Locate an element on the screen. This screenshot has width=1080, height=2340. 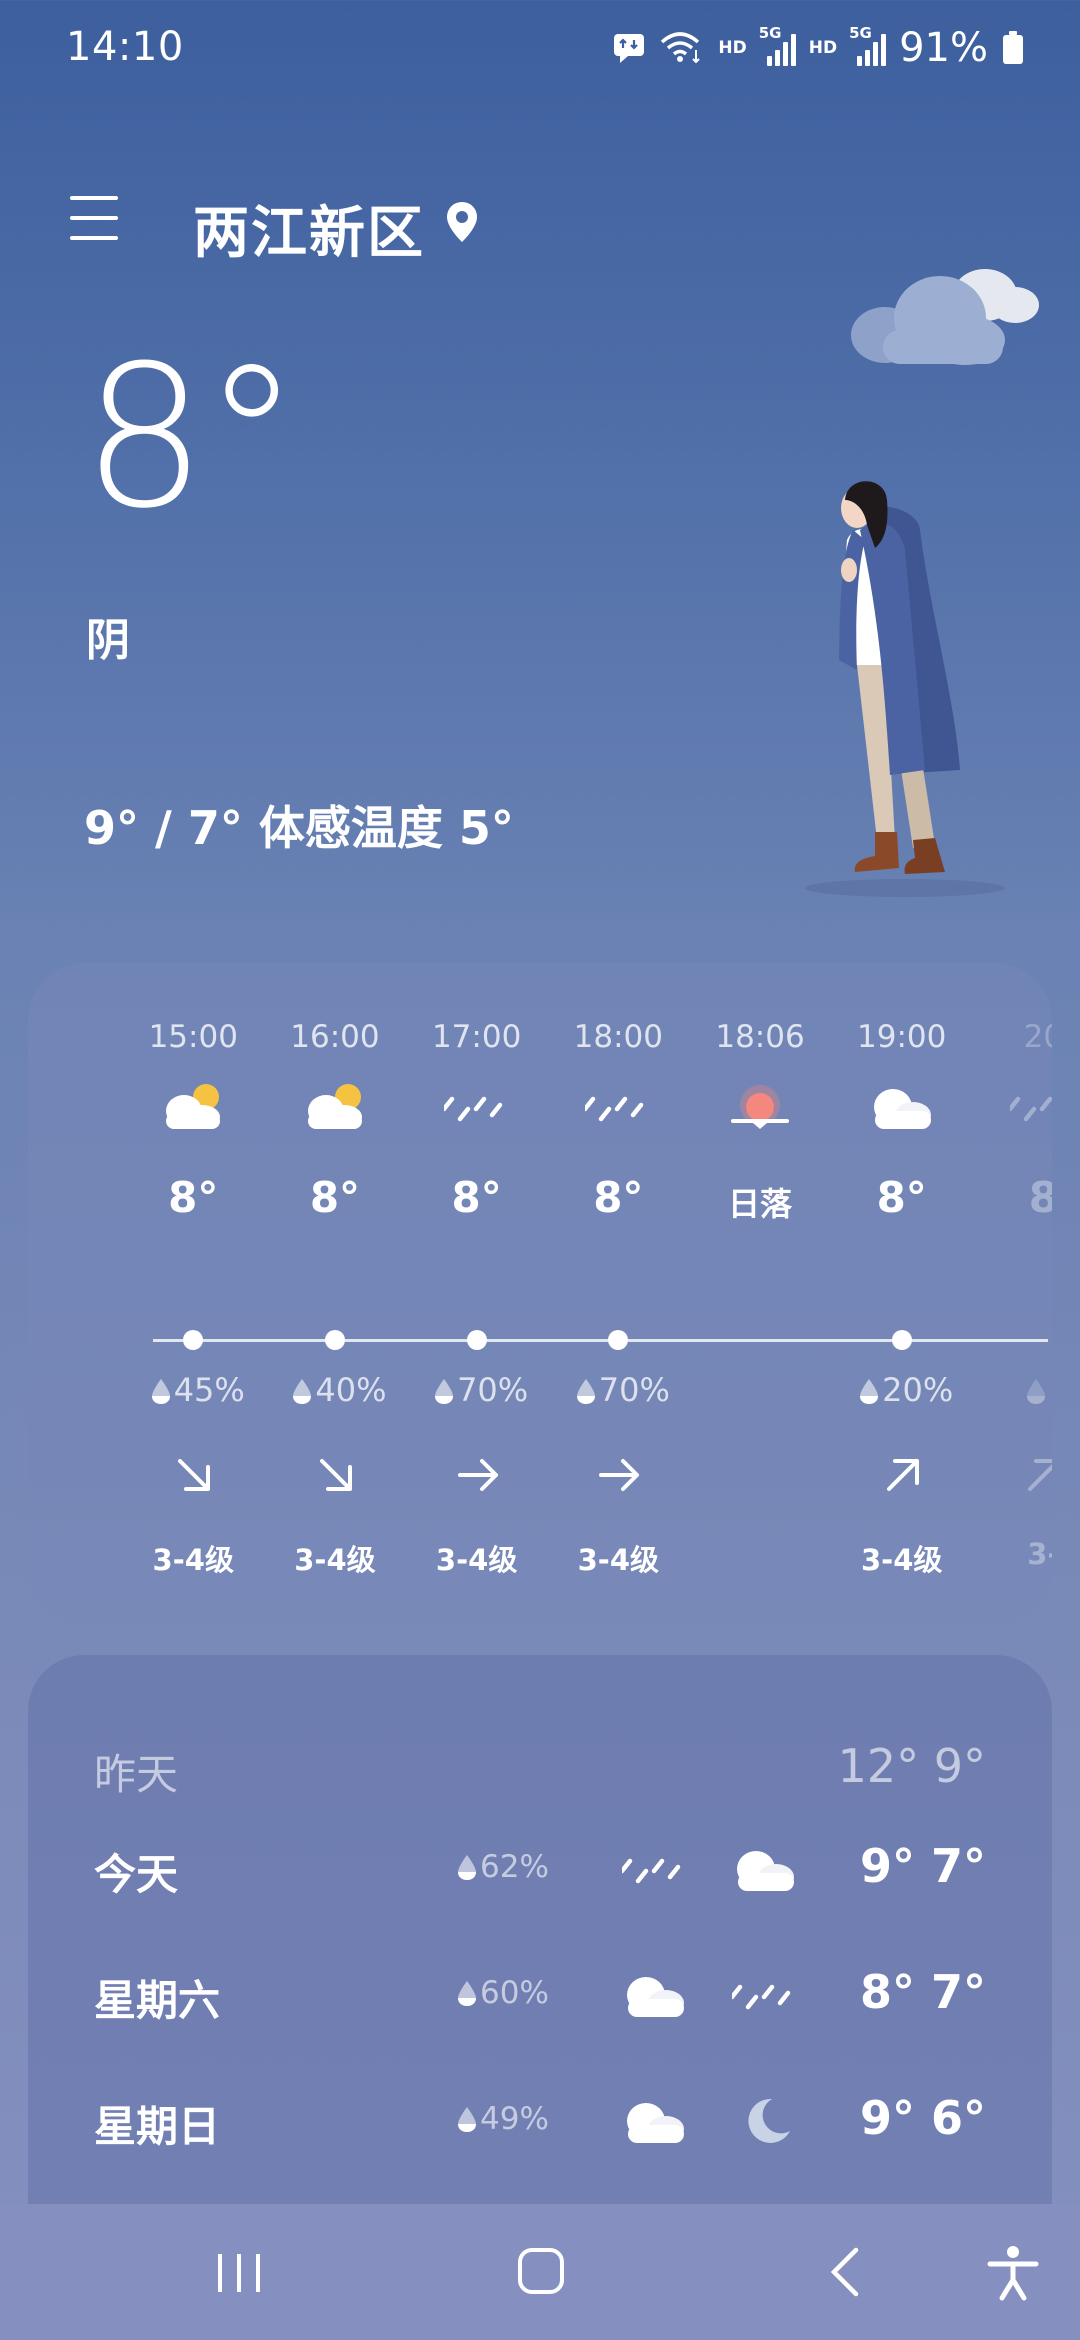
current-condition: 阴 is located at coordinates (108, 640).